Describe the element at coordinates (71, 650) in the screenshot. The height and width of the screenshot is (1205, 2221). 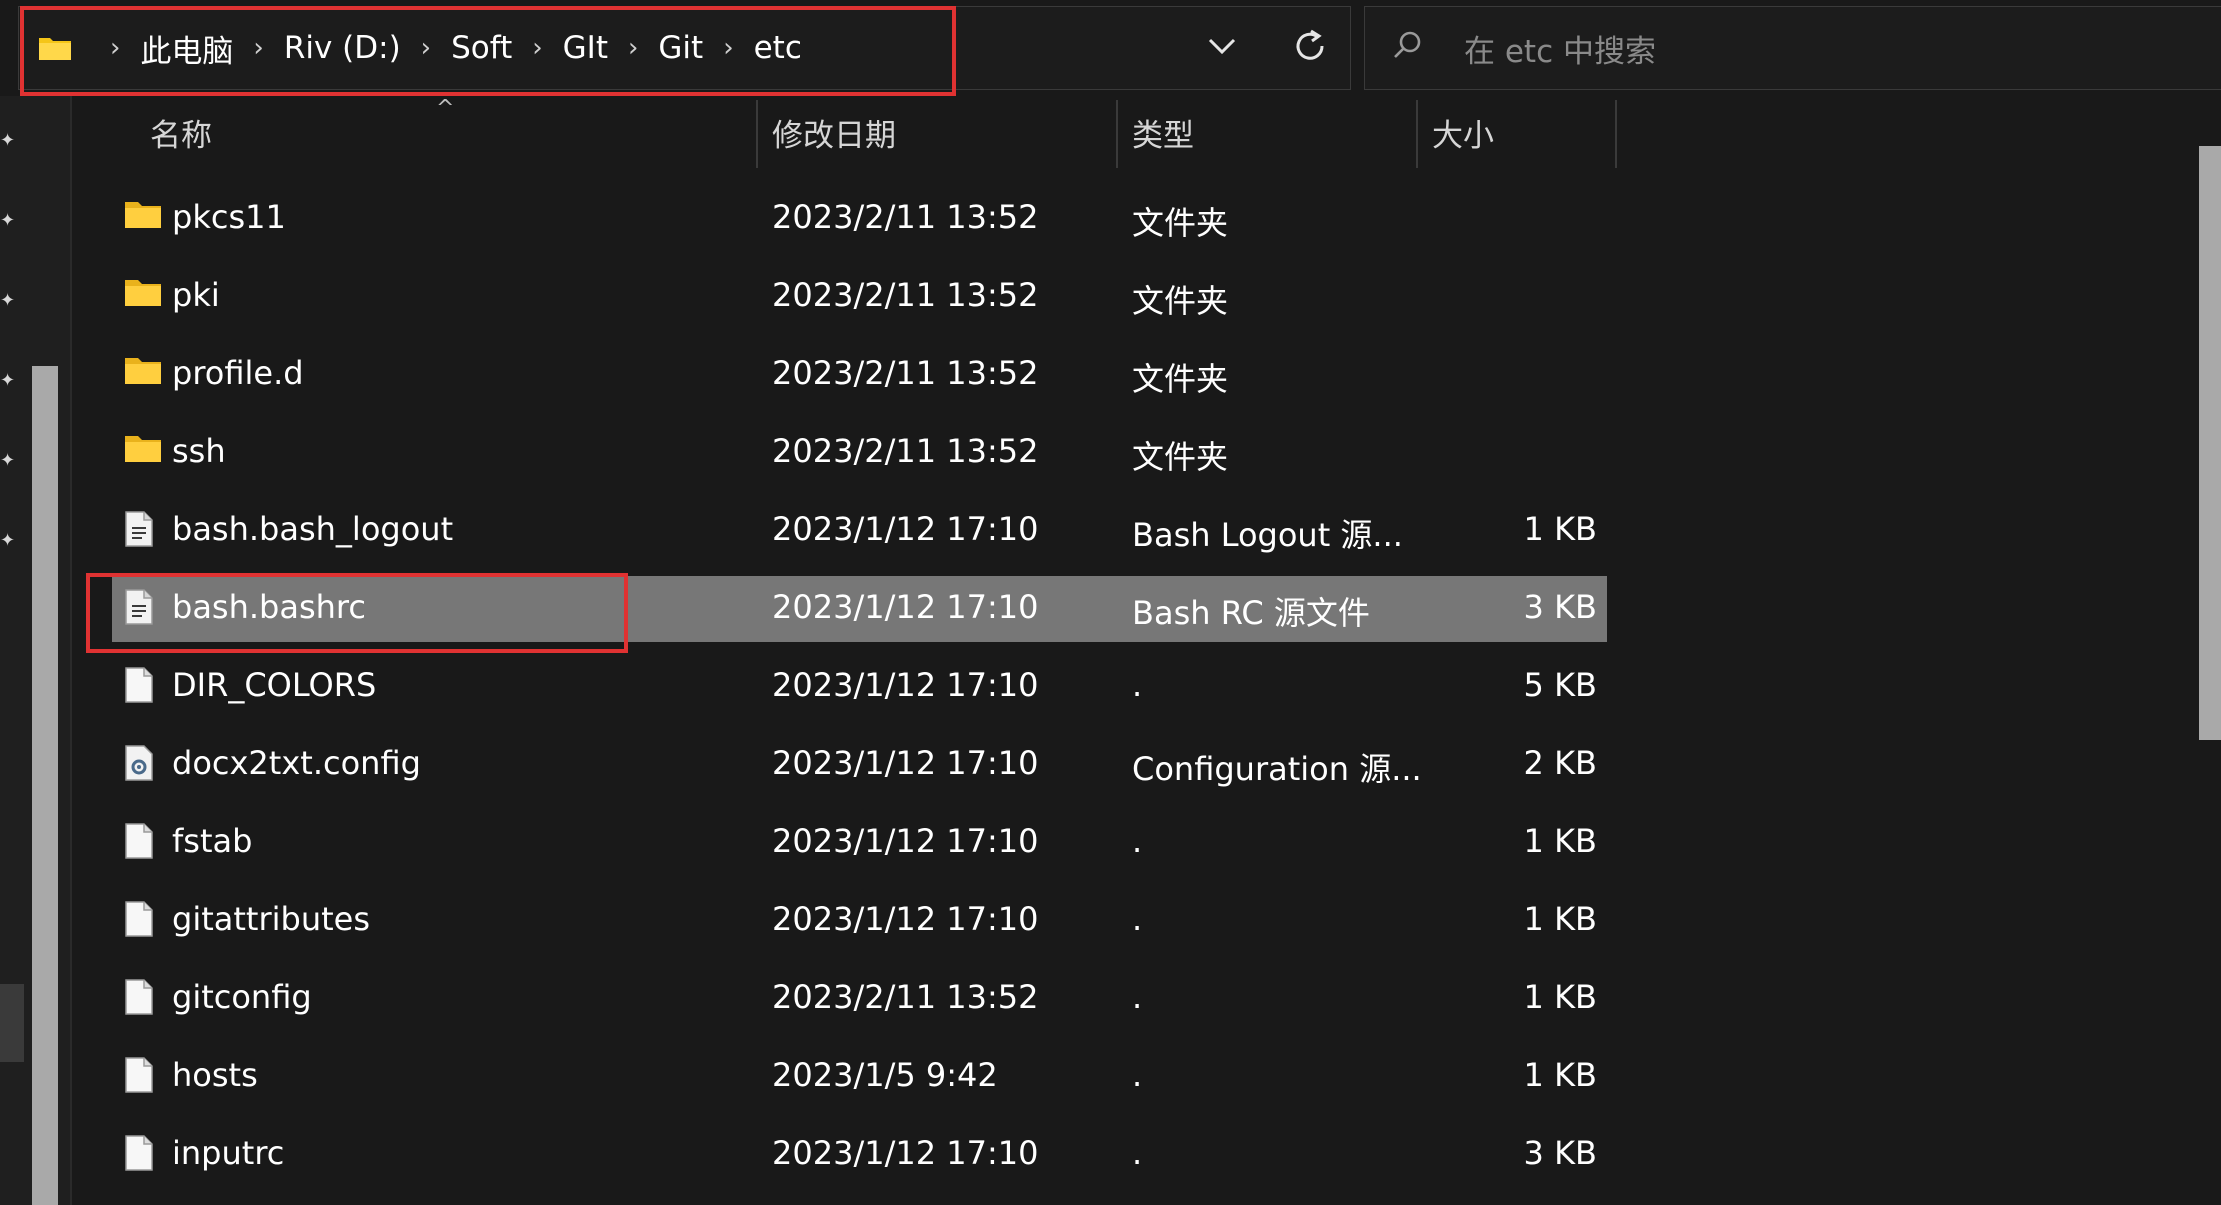
I see `pane-divider` at that location.